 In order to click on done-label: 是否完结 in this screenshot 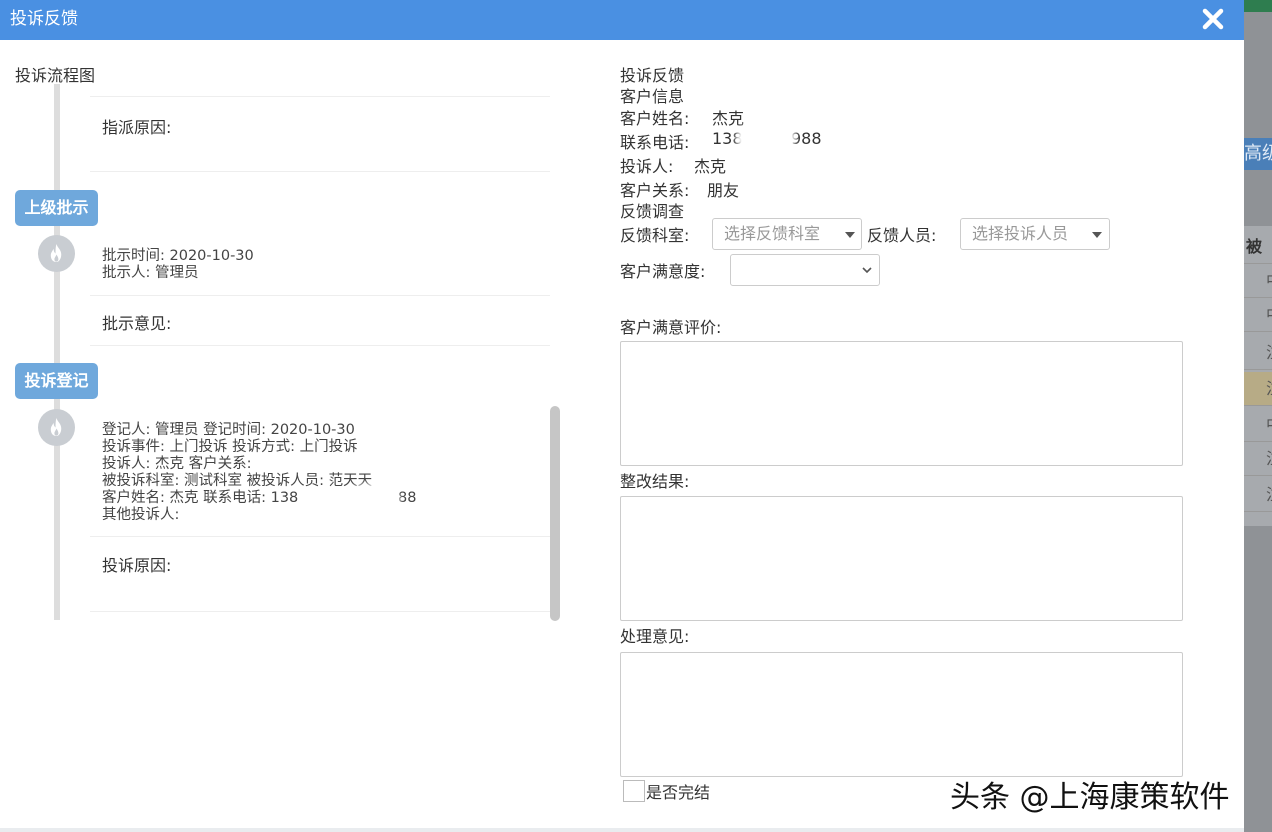, I will do `click(678, 792)`.